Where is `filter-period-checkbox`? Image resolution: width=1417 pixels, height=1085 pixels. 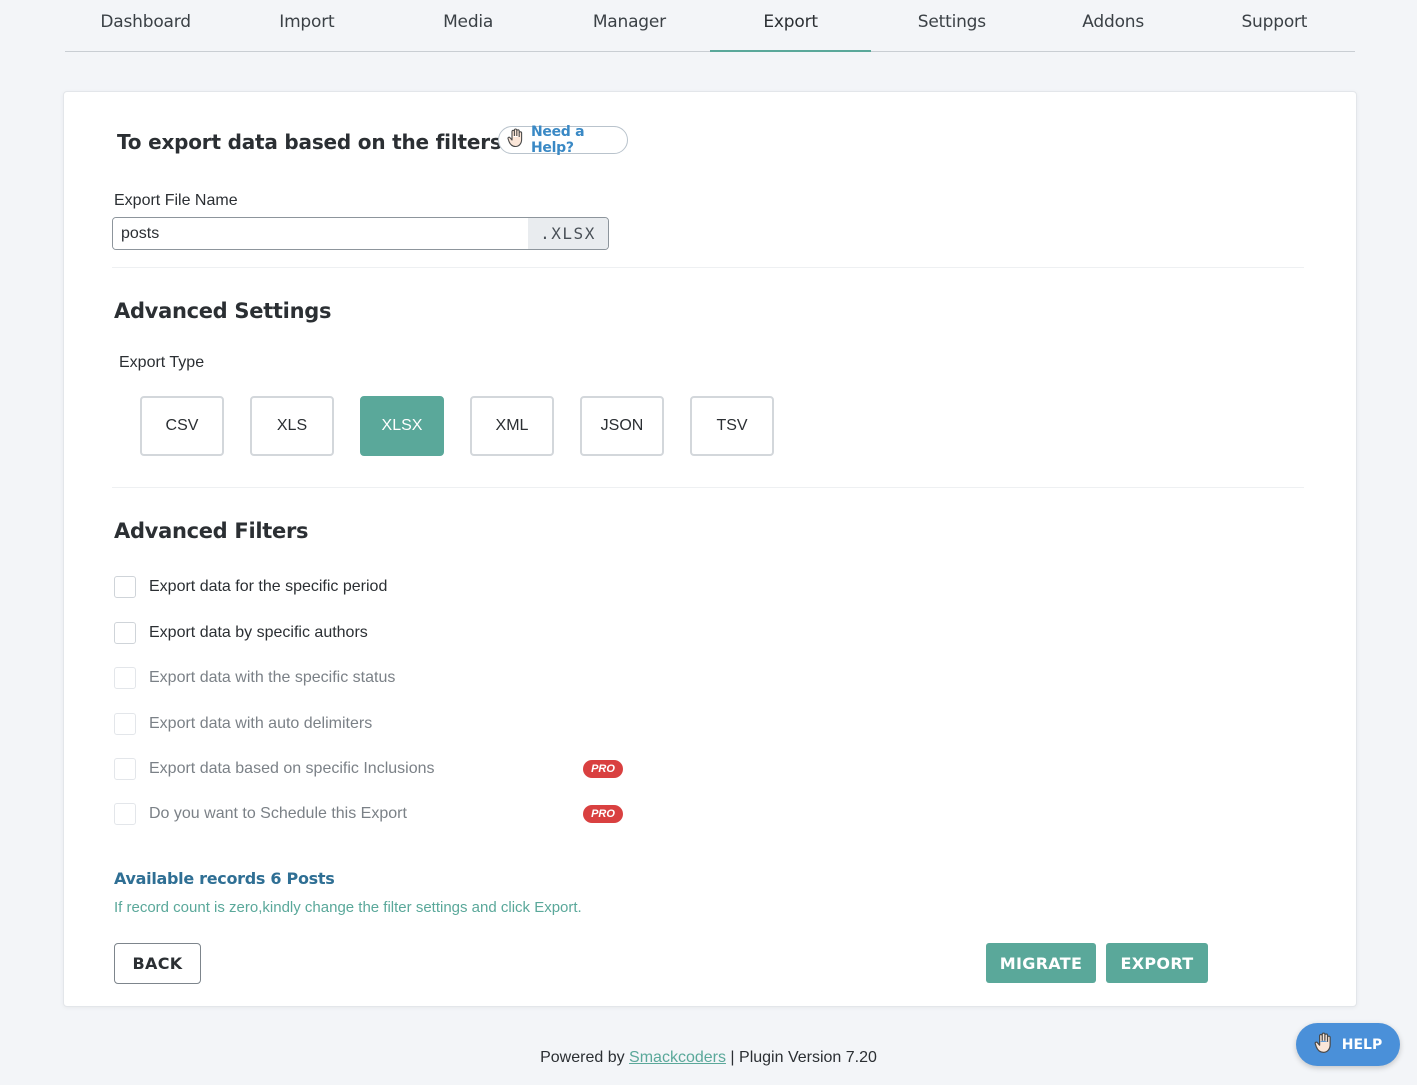
filter-period-checkbox is located at coordinates (125, 587).